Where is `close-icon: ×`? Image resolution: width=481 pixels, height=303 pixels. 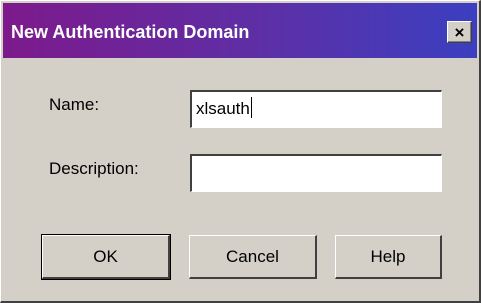
close-icon: × is located at coordinates (459, 32).